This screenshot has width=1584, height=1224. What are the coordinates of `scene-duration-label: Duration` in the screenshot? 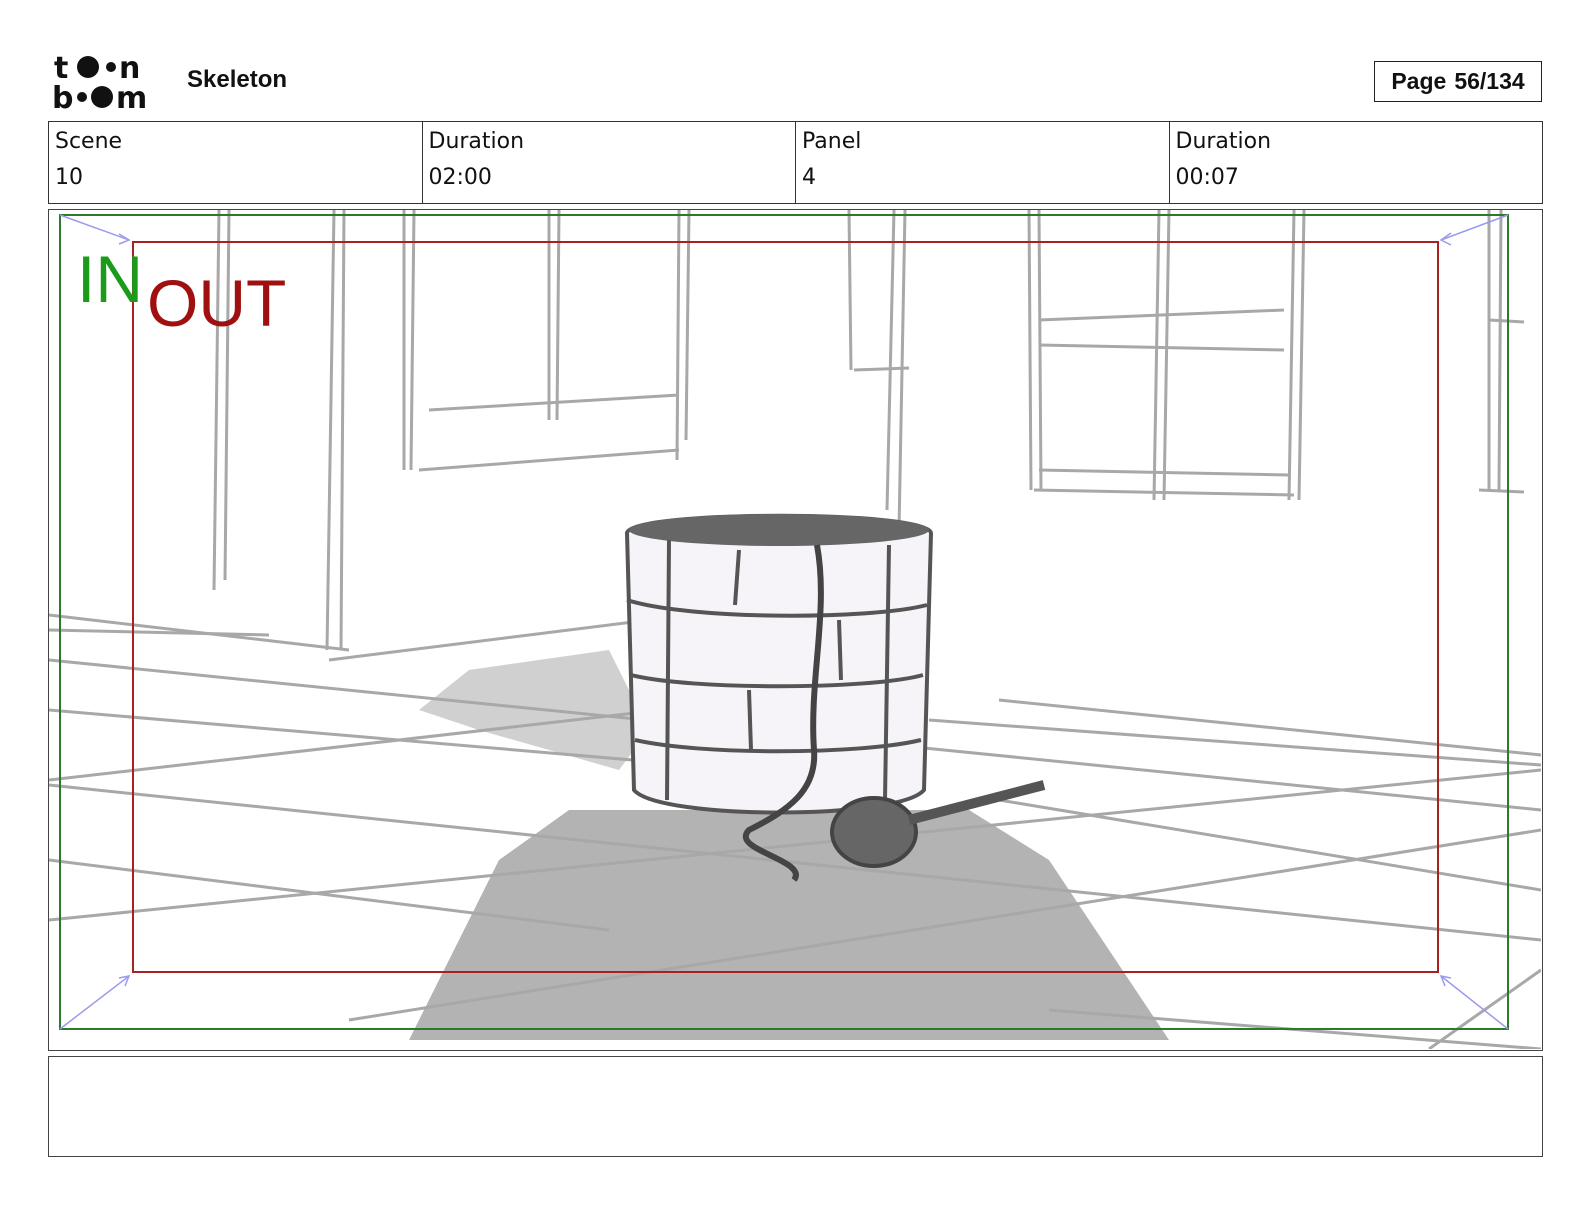 It's located at (476, 141).